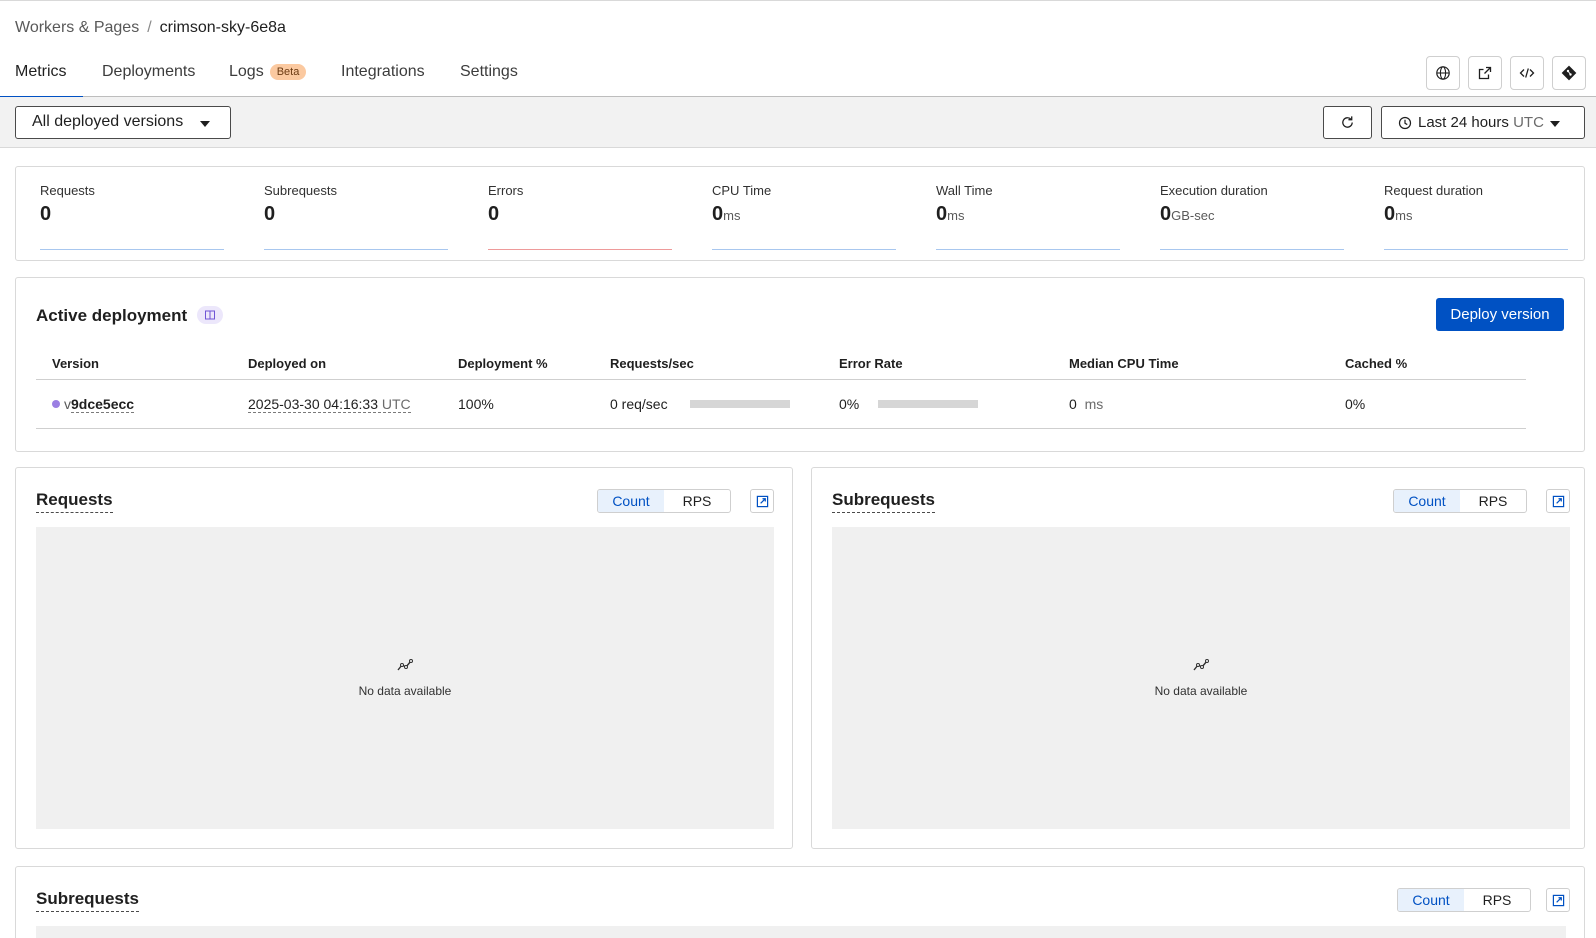  I want to click on metric-requests: Requests 0, so click(132, 216).